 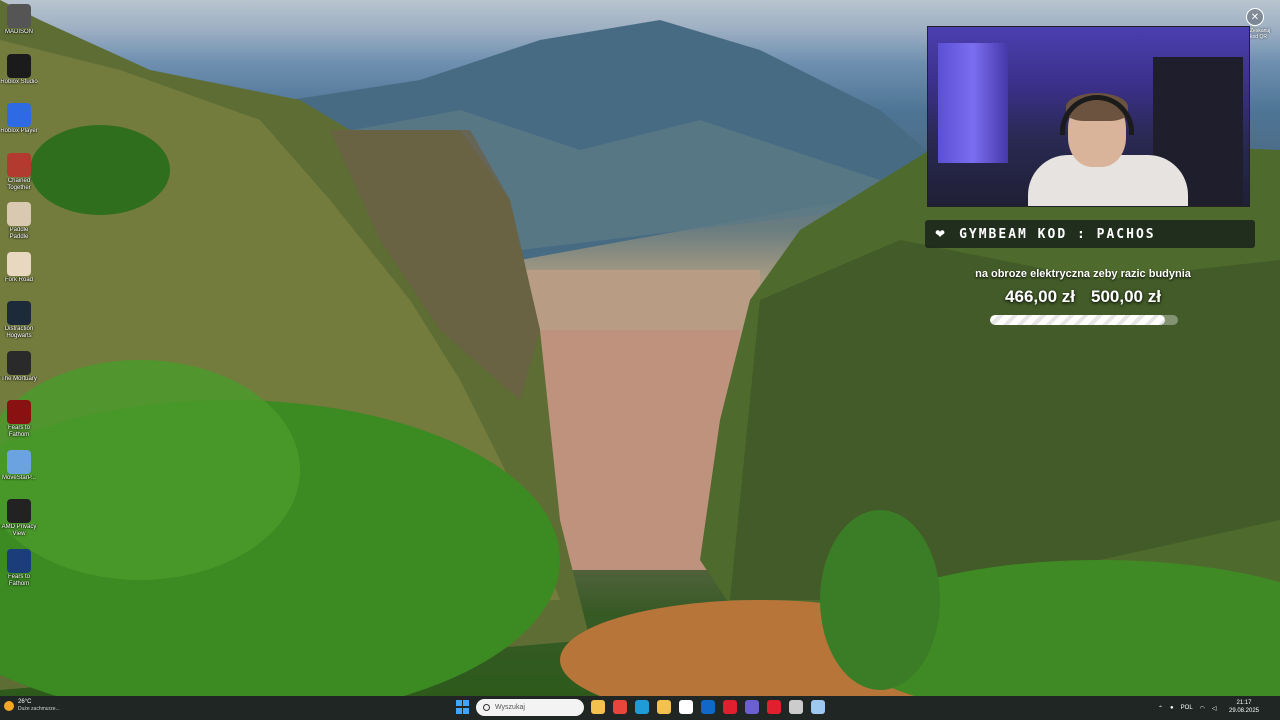 I want to click on microphone-icon: ●, so click(x=1172, y=708).